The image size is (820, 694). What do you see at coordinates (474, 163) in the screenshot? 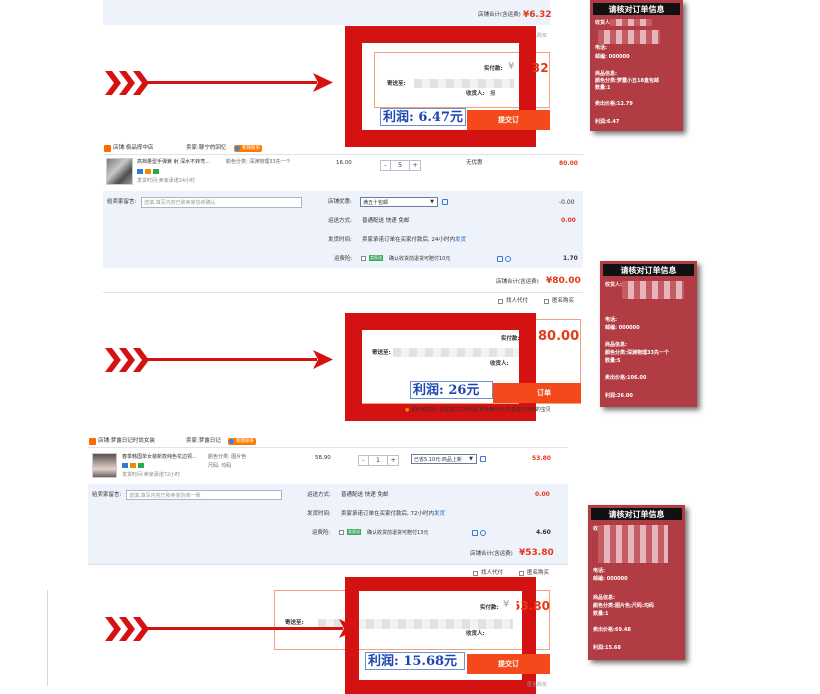
I see `no-discount: 无优惠` at bounding box center [474, 163].